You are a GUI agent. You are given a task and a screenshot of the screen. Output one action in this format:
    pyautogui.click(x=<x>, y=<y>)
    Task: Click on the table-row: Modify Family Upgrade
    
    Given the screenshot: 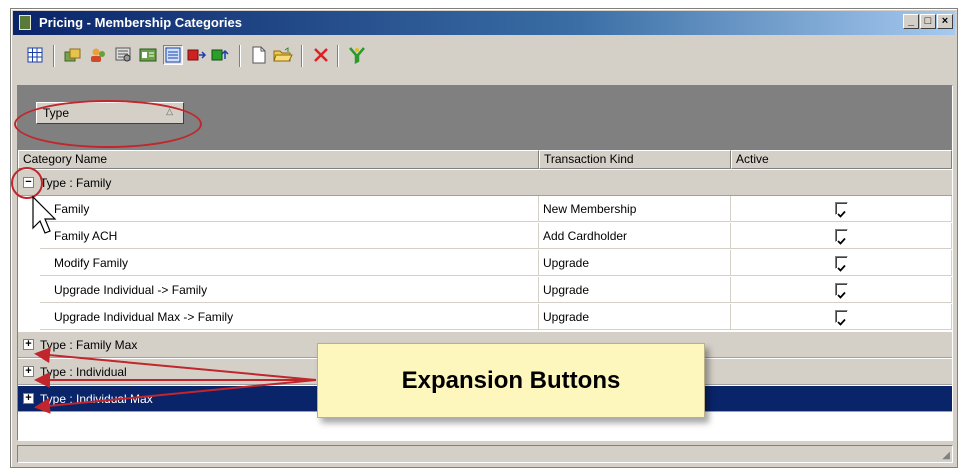 What is the action you would take?
    pyautogui.click(x=485, y=263)
    